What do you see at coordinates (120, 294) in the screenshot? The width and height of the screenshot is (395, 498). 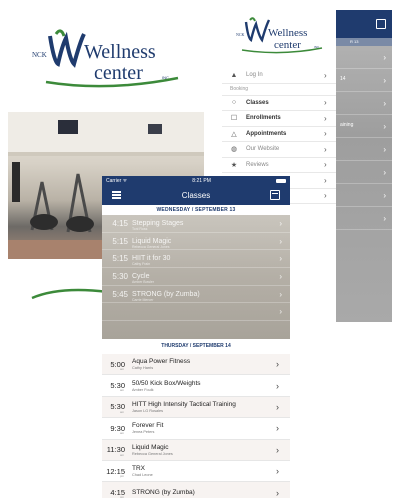 I see `class-time: 5:45` at bounding box center [120, 294].